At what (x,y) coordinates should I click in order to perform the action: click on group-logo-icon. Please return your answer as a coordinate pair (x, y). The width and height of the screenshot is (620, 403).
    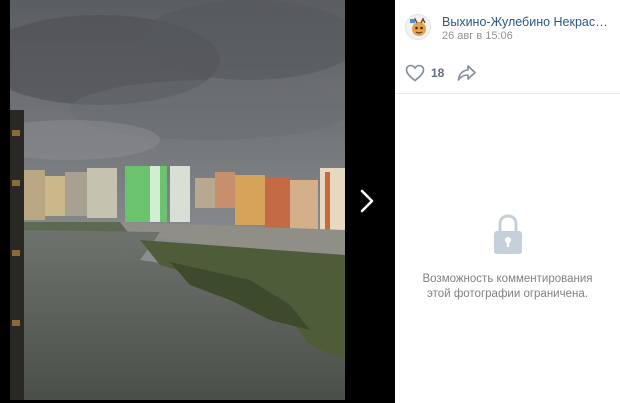
    Looking at the image, I should click on (418, 26).